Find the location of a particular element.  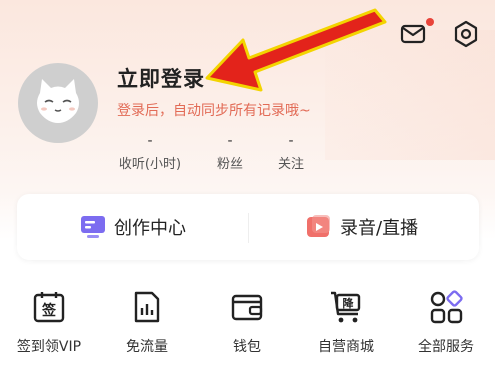

quick-sign-in-vip: 签 签到领VIP is located at coordinates (49, 323).